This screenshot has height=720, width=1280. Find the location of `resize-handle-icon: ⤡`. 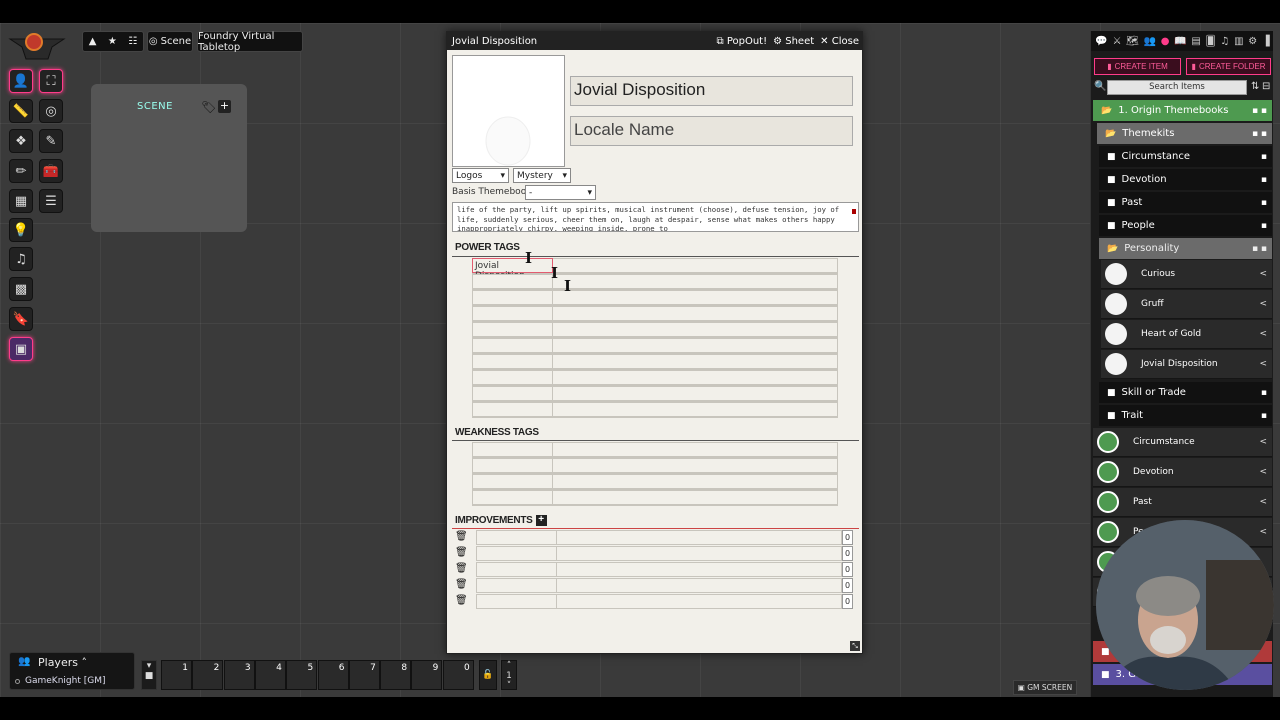

resize-handle-icon: ⤡ is located at coordinates (855, 646).